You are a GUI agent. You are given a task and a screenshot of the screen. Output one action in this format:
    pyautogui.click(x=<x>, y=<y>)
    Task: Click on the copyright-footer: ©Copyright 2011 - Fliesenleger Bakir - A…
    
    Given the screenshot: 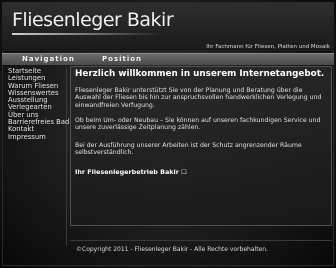 What is the action you would take?
    pyautogui.click(x=172, y=249)
    